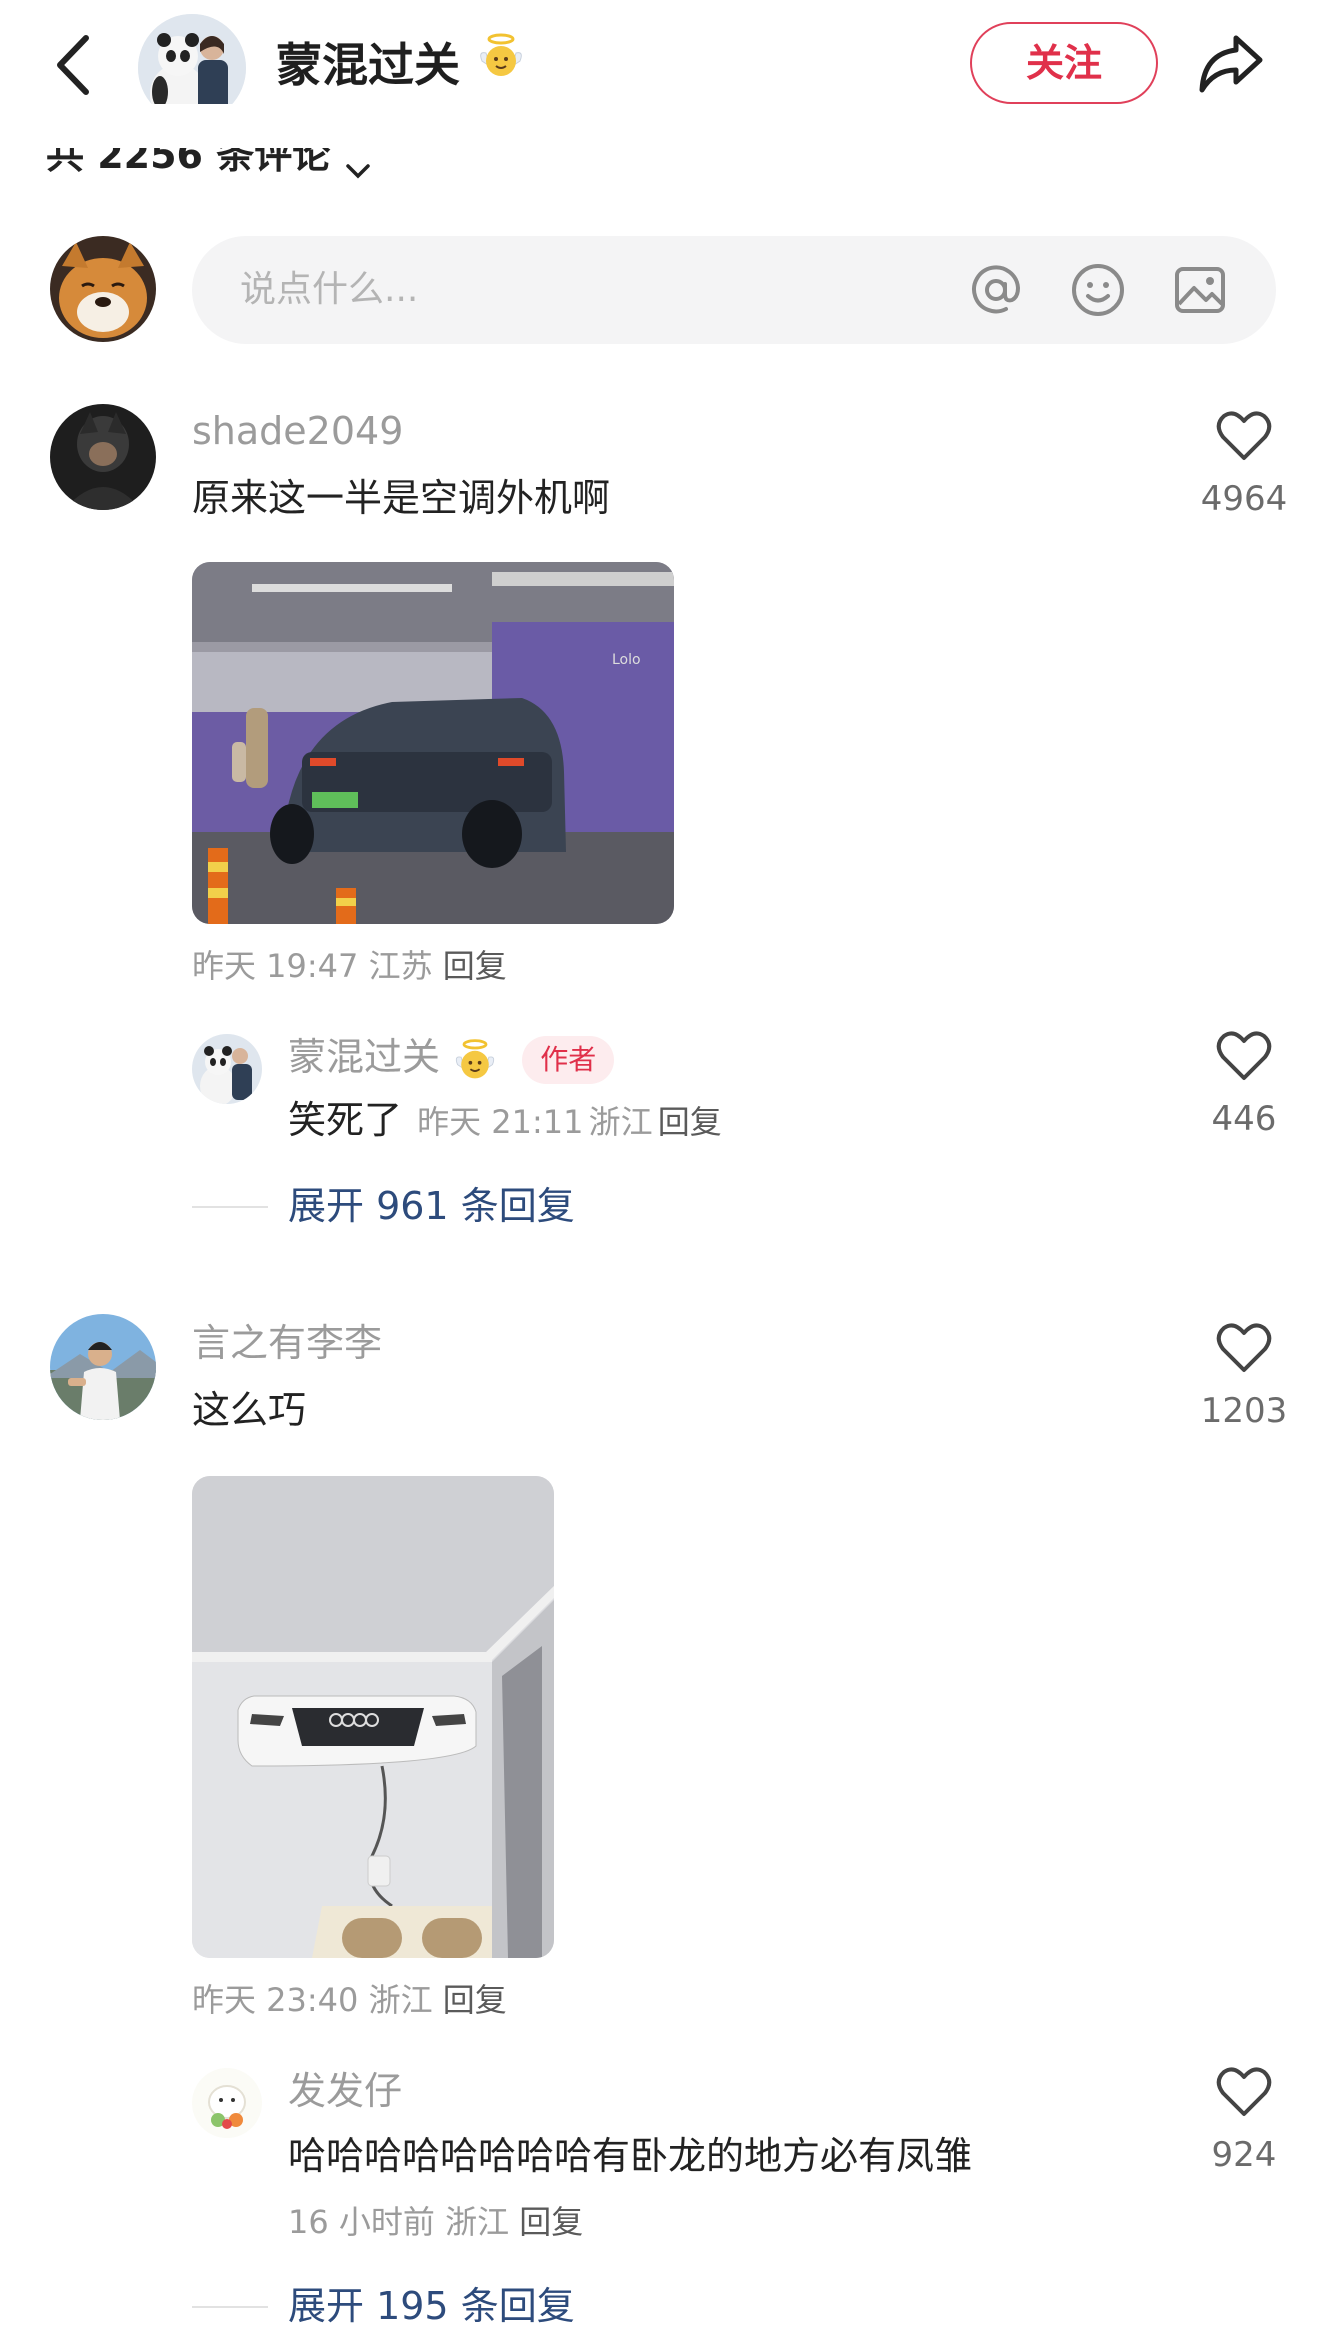 The width and height of the screenshot is (1320, 2345). What do you see at coordinates (1098, 290) in the screenshot?
I see `emoji-icon` at bounding box center [1098, 290].